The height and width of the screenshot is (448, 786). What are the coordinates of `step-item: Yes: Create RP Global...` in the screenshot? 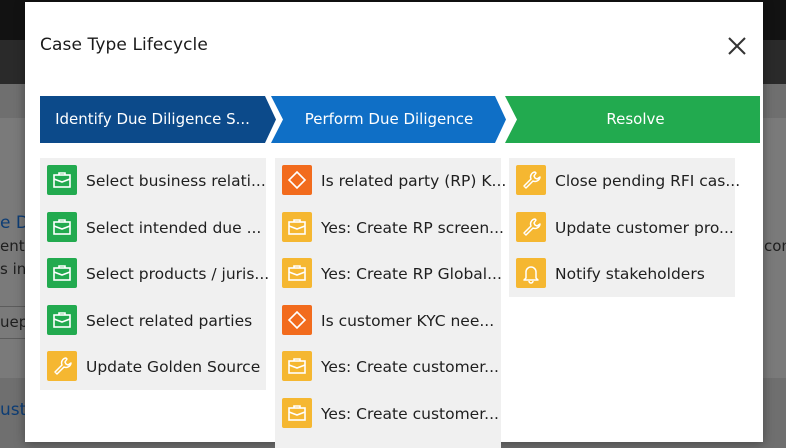 It's located at (388, 274).